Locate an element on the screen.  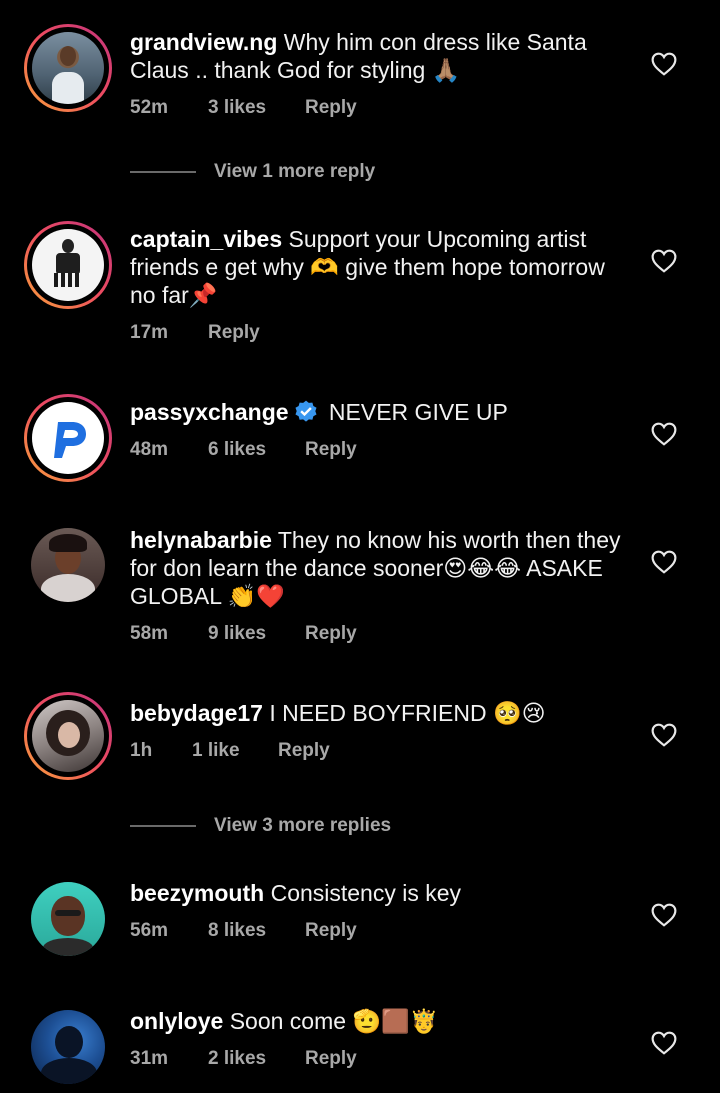
comment-likes: 1 like is located at coordinates (235, 751).